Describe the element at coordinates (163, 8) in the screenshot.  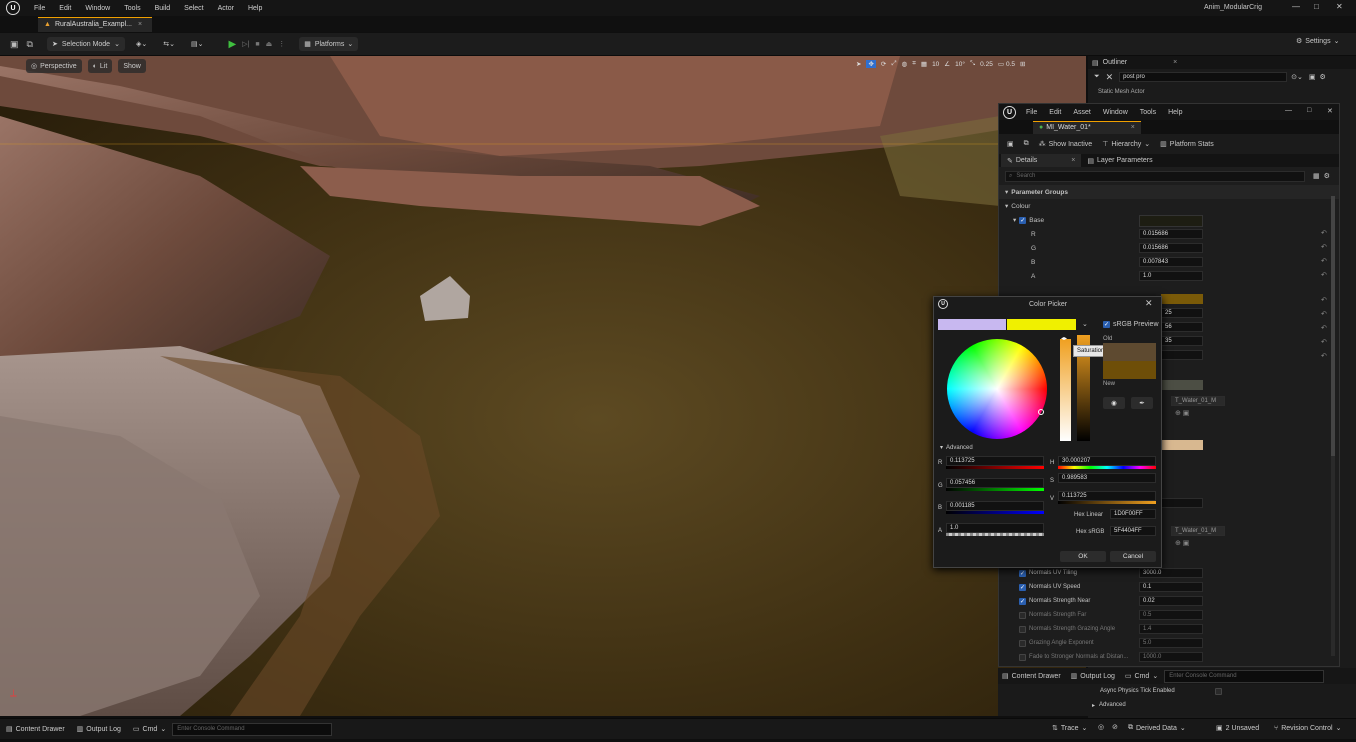
I see `menu-build: Build` at that location.